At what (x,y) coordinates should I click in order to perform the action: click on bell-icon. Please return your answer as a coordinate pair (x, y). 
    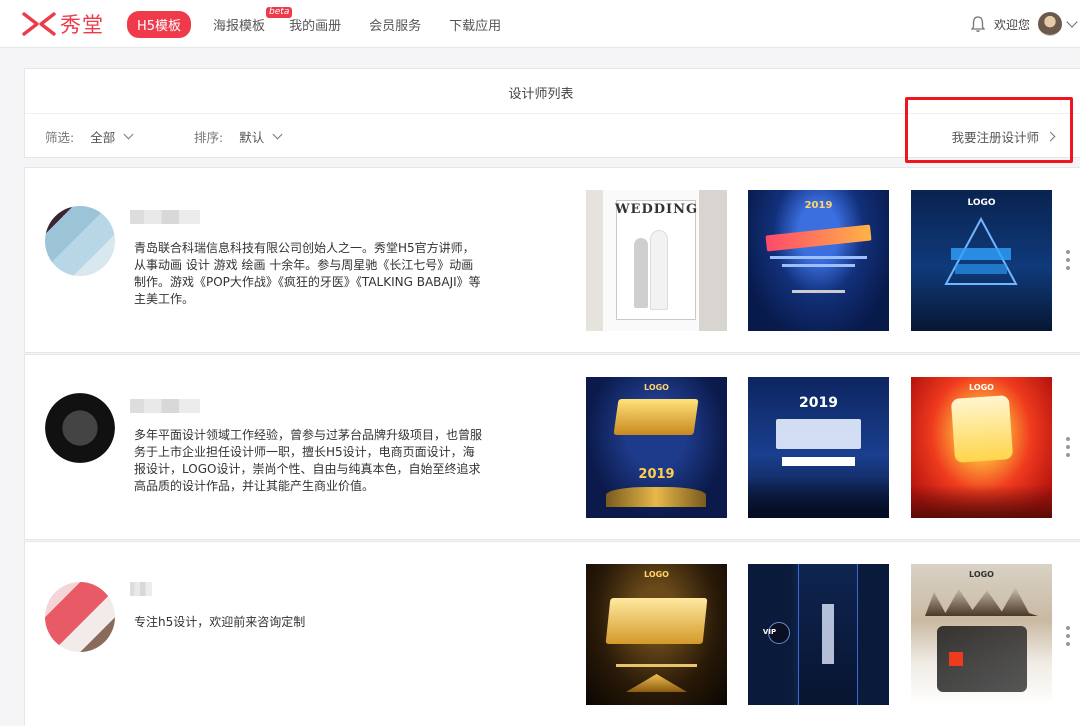
    Looking at the image, I should click on (978, 24).